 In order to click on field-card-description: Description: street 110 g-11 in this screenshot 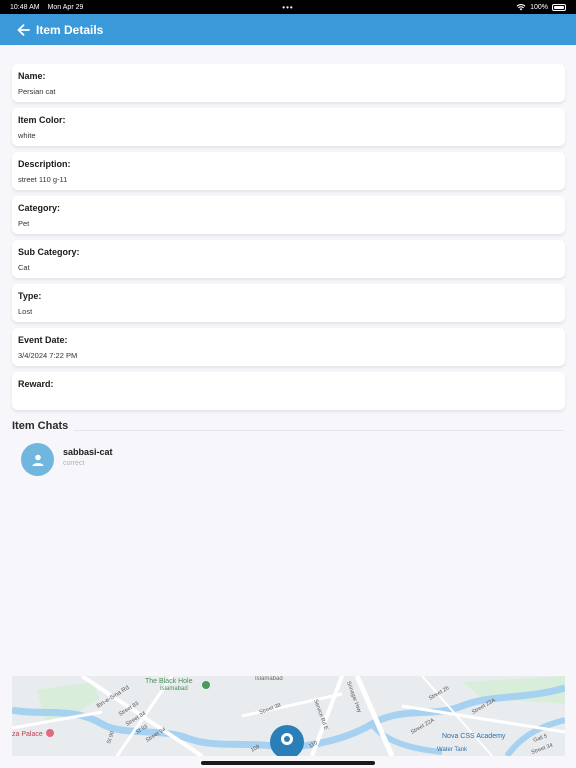, I will do `click(288, 171)`.